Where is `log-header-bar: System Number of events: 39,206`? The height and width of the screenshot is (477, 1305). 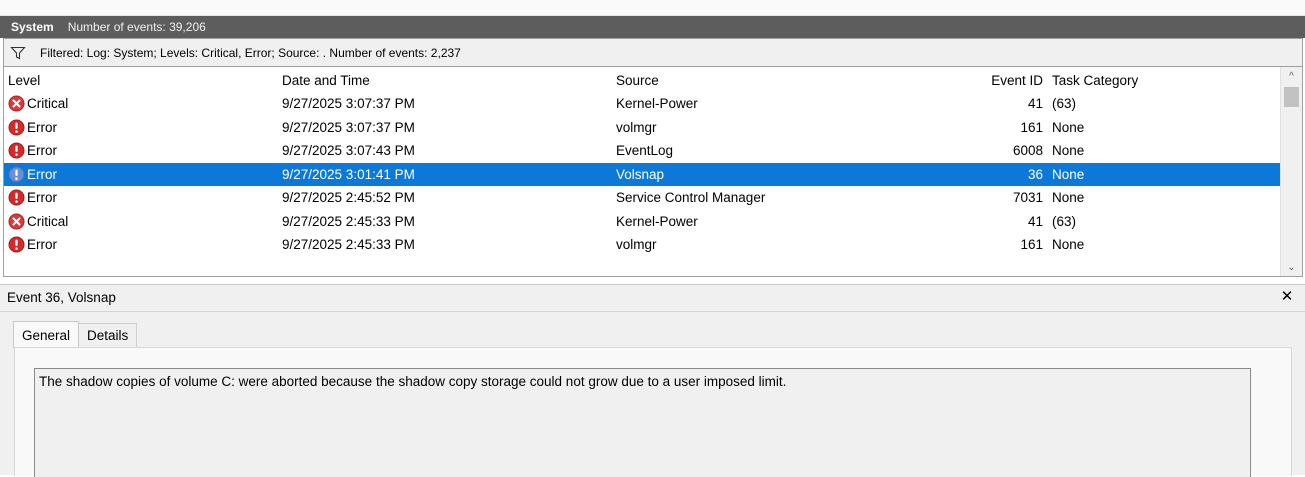 log-header-bar: System Number of events: 39,206 is located at coordinates (652, 27).